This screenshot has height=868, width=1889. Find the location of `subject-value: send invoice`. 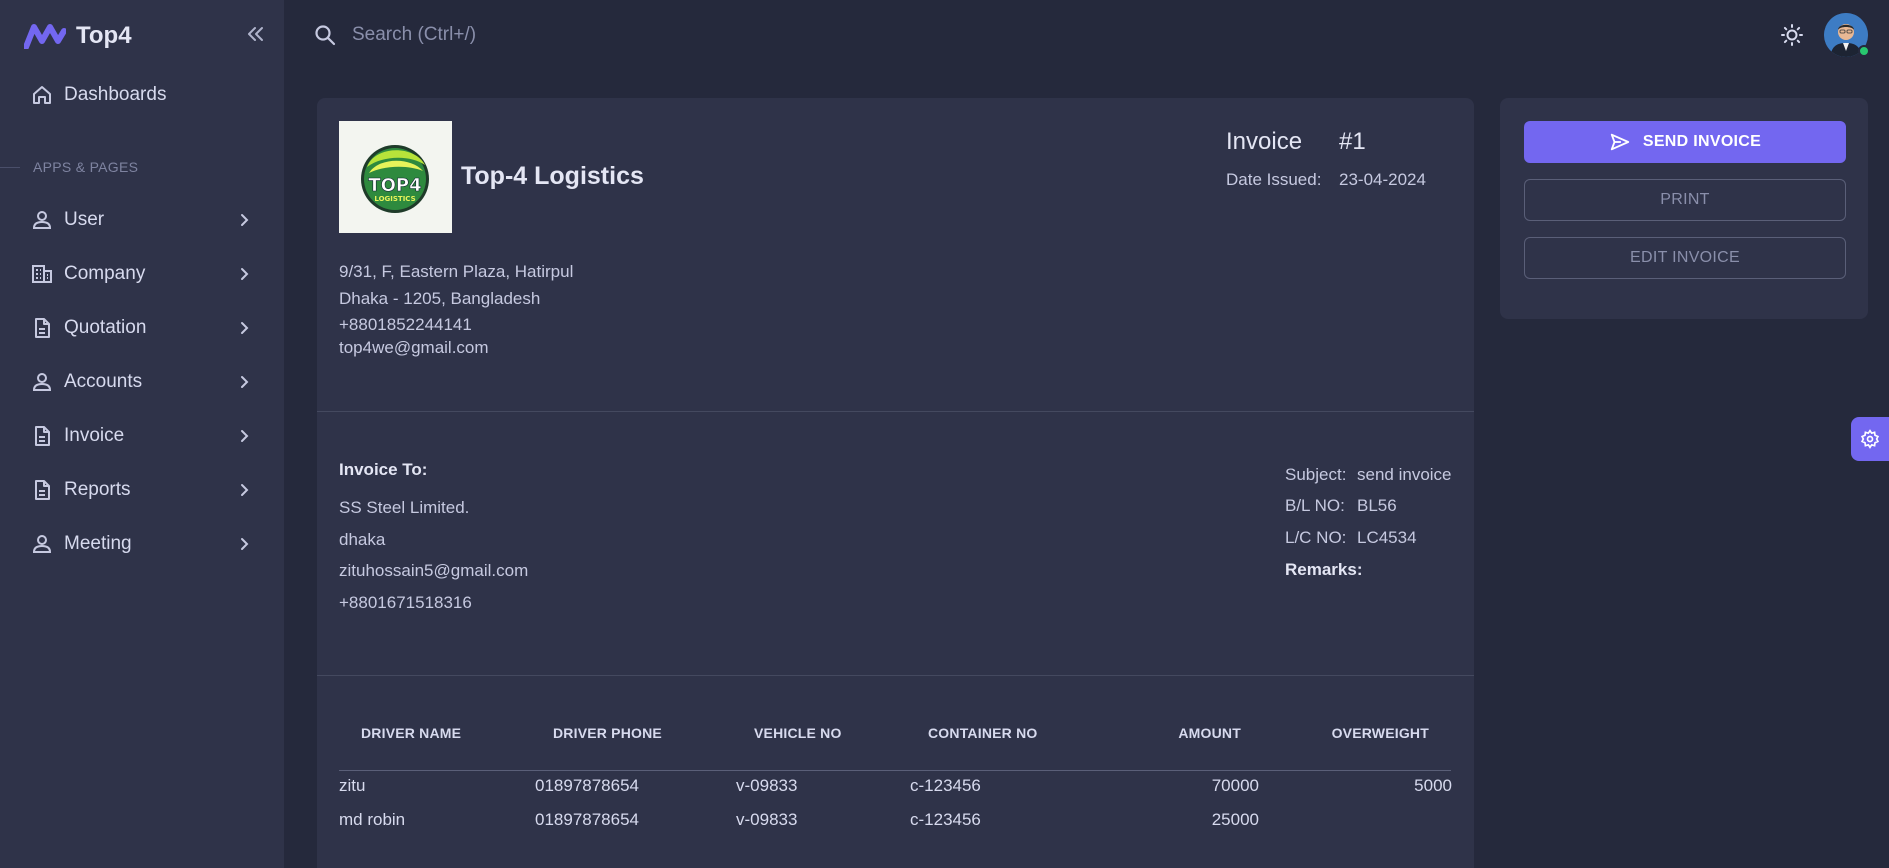

subject-value: send invoice is located at coordinates (1404, 474).